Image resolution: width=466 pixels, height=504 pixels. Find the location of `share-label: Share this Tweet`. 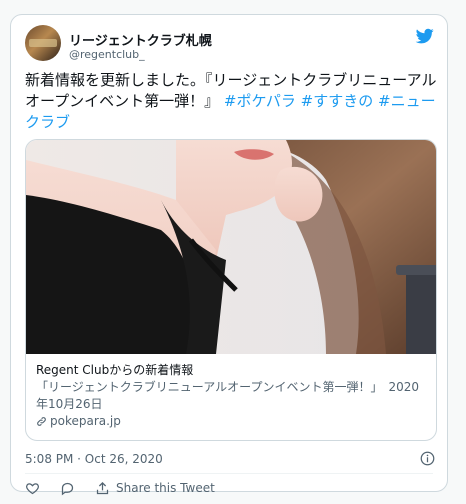

share-label: Share this Tweet is located at coordinates (165, 488).